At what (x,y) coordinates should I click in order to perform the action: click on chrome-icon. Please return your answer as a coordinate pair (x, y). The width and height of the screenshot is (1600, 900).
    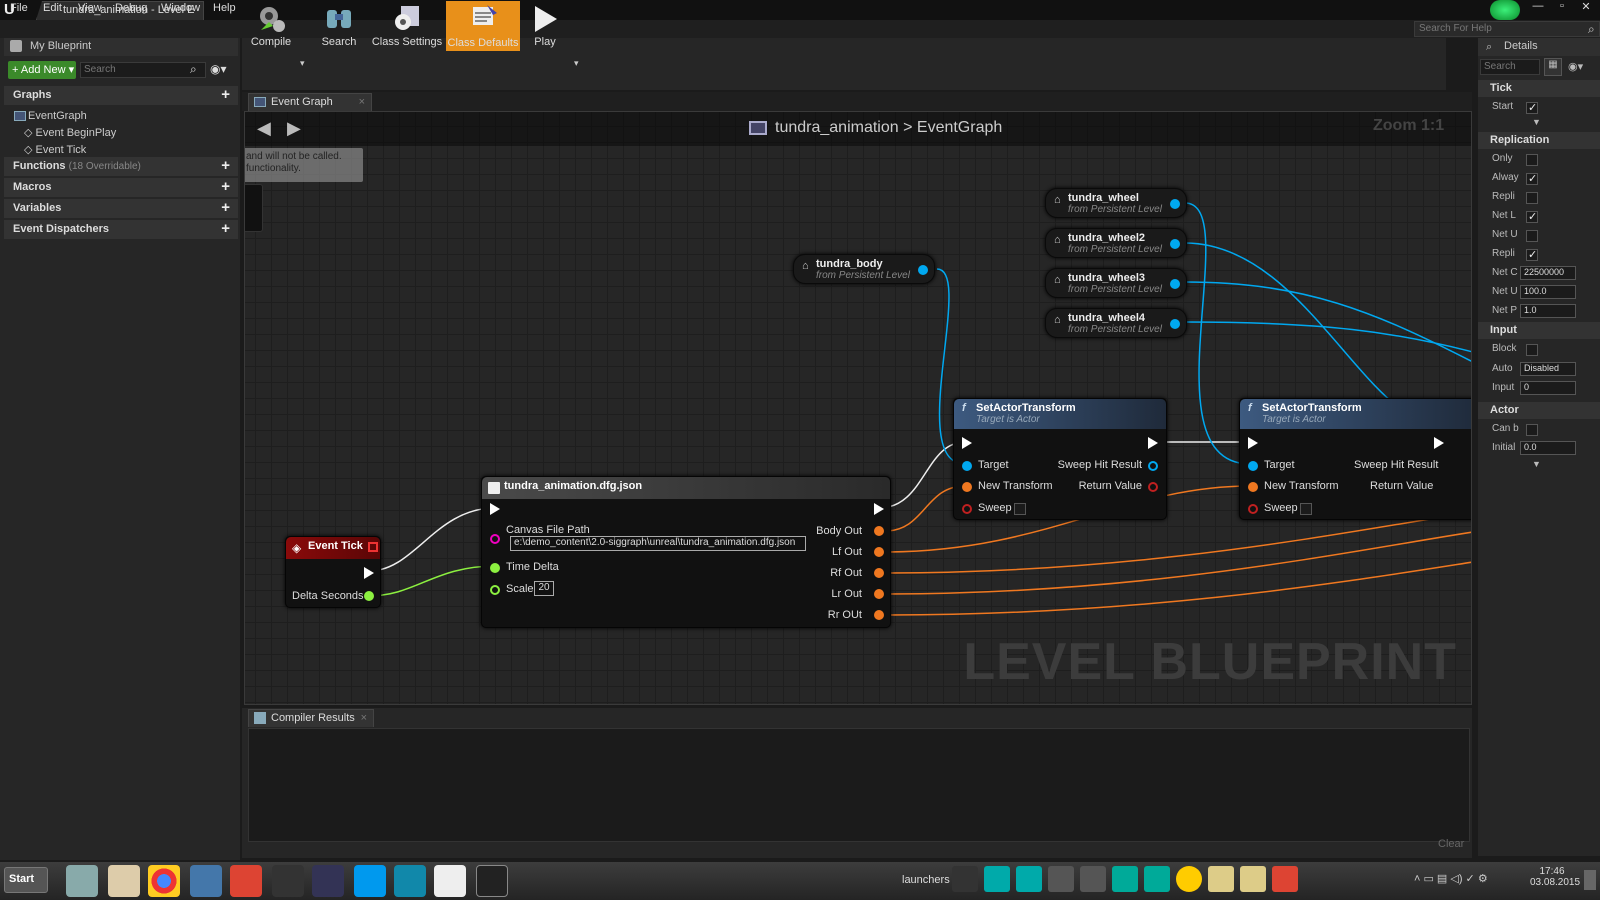
    Looking at the image, I should click on (164, 881).